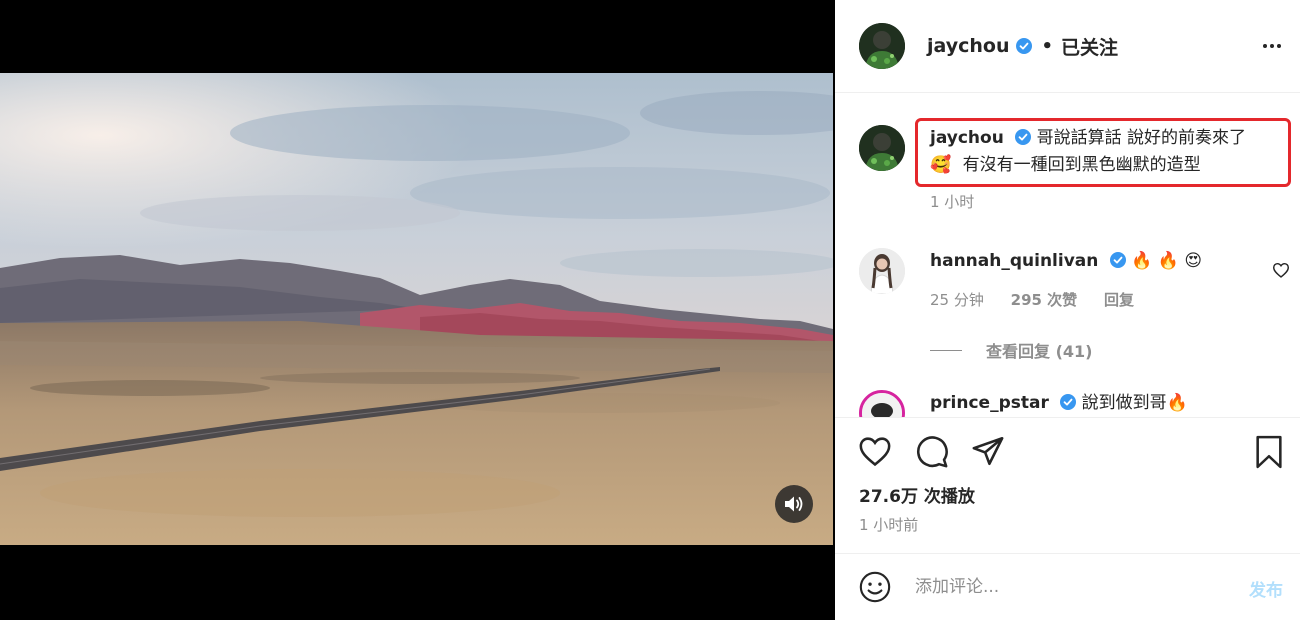 The image size is (1300, 620). I want to click on share-button, so click(988, 453).